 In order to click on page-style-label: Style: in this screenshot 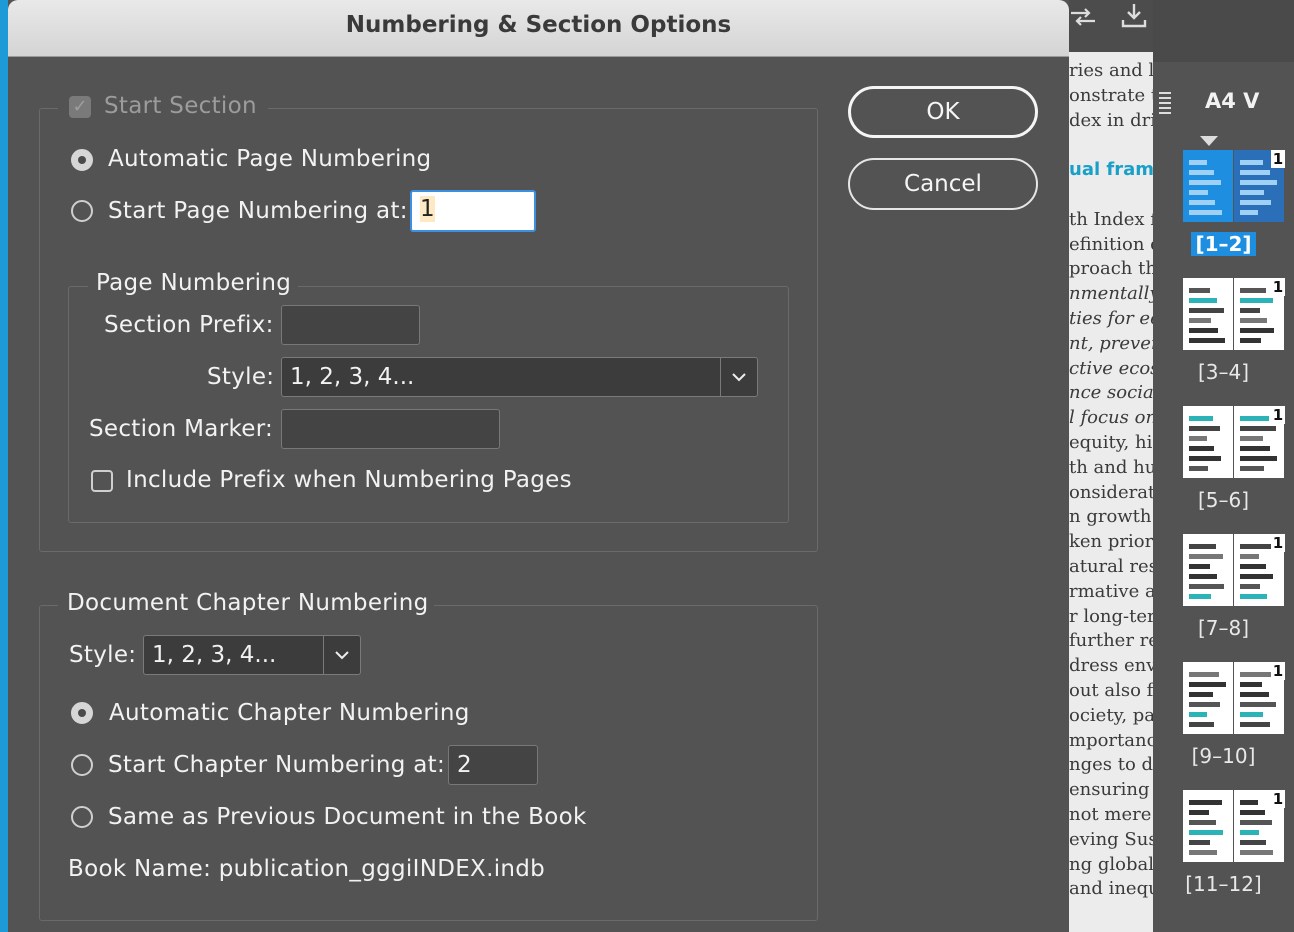, I will do `click(241, 377)`.